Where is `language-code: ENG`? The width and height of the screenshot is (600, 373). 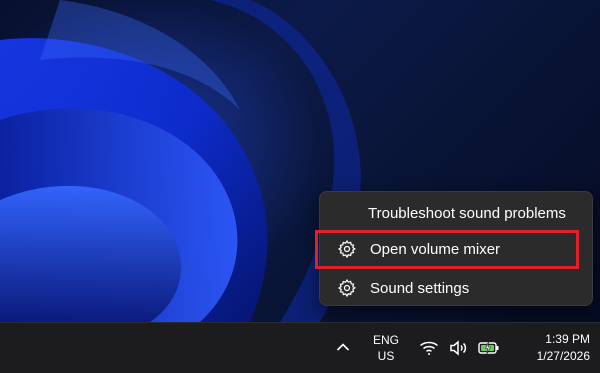 language-code: ENG is located at coordinates (385, 340).